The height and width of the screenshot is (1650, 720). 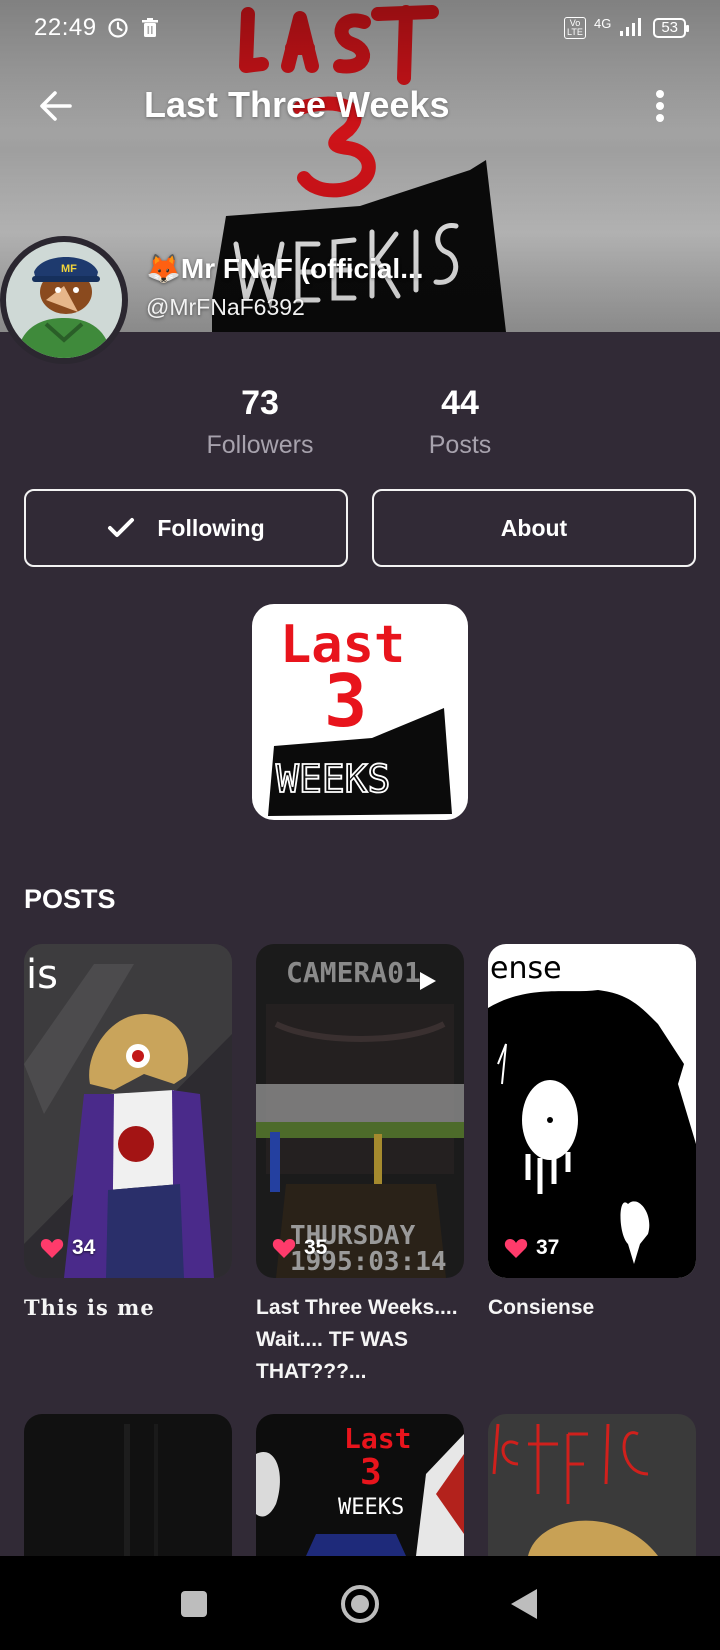 I want to click on more-vertical-icon, so click(x=660, y=106).